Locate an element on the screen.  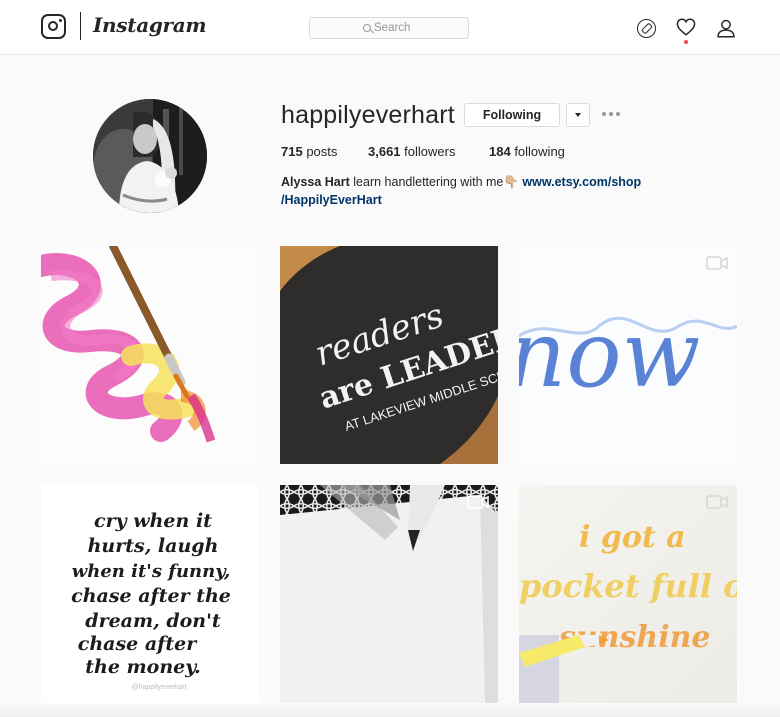
post-image-pen-on-paper is located at coordinates (389, 594).